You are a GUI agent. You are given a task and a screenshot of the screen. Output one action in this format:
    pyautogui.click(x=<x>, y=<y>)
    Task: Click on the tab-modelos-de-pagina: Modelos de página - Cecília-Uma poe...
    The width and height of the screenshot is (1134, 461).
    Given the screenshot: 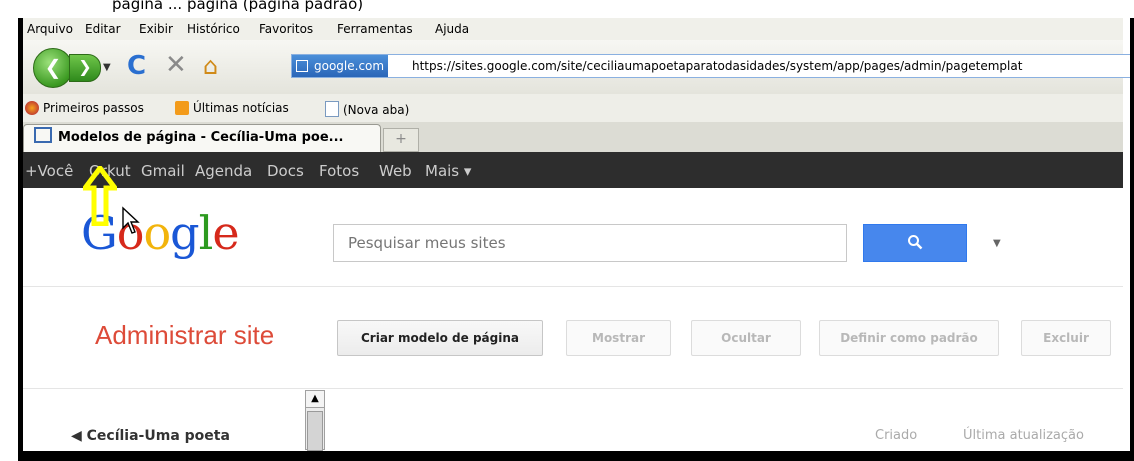 What is the action you would take?
    pyautogui.click(x=202, y=138)
    